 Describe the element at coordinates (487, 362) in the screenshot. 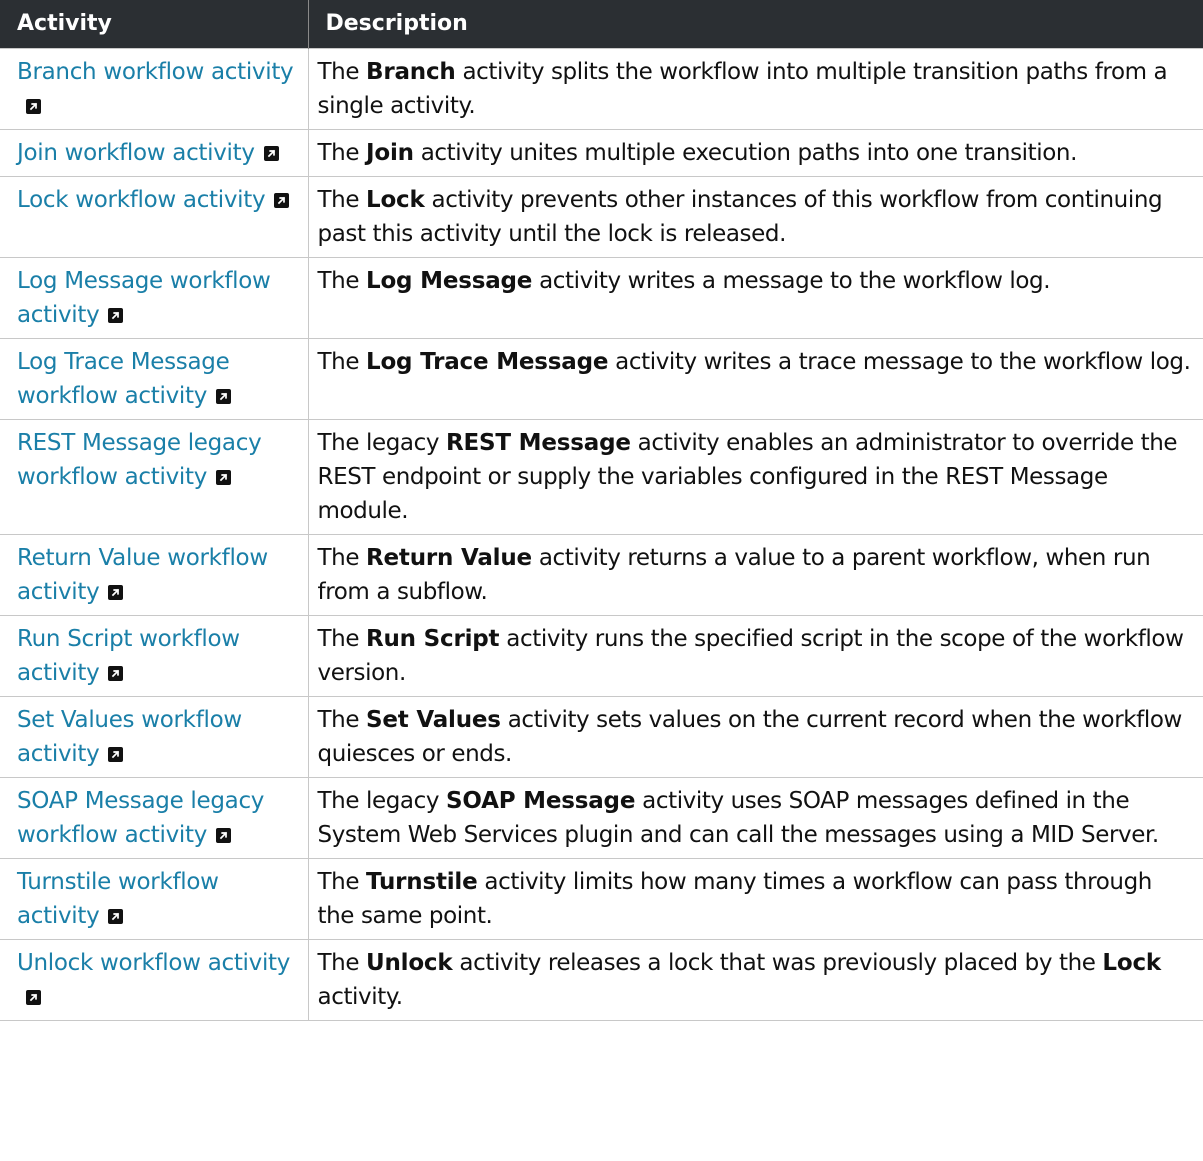

I see `activity-name-bold: Log Trace Message` at that location.